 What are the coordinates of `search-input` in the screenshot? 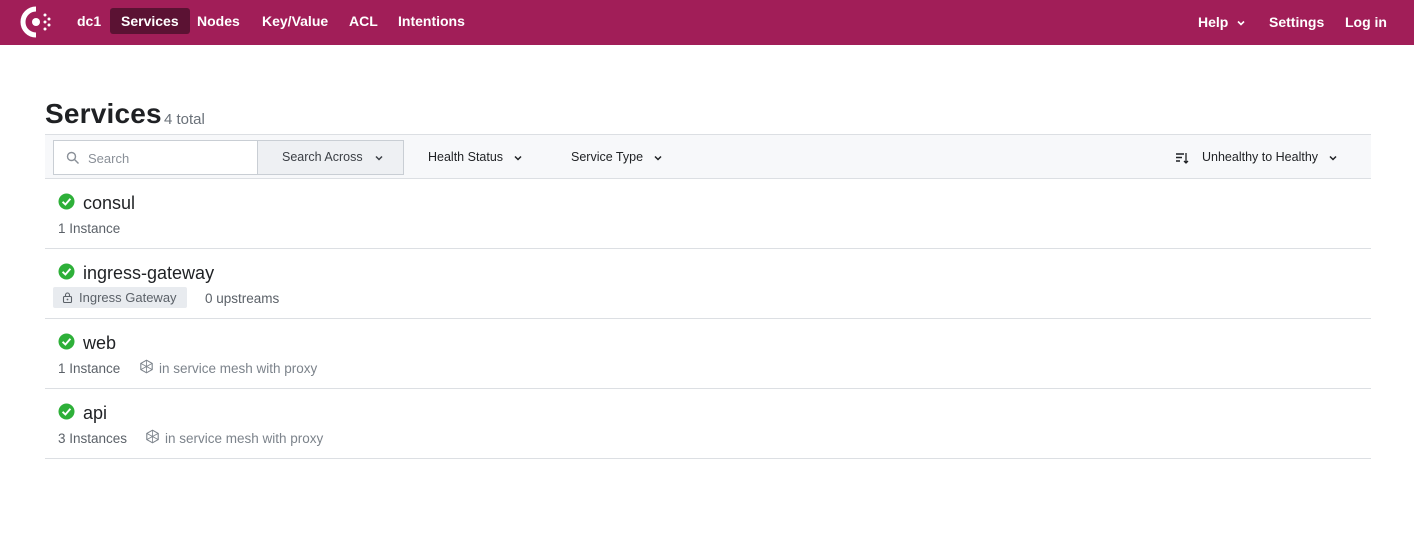 It's located at (168, 158).